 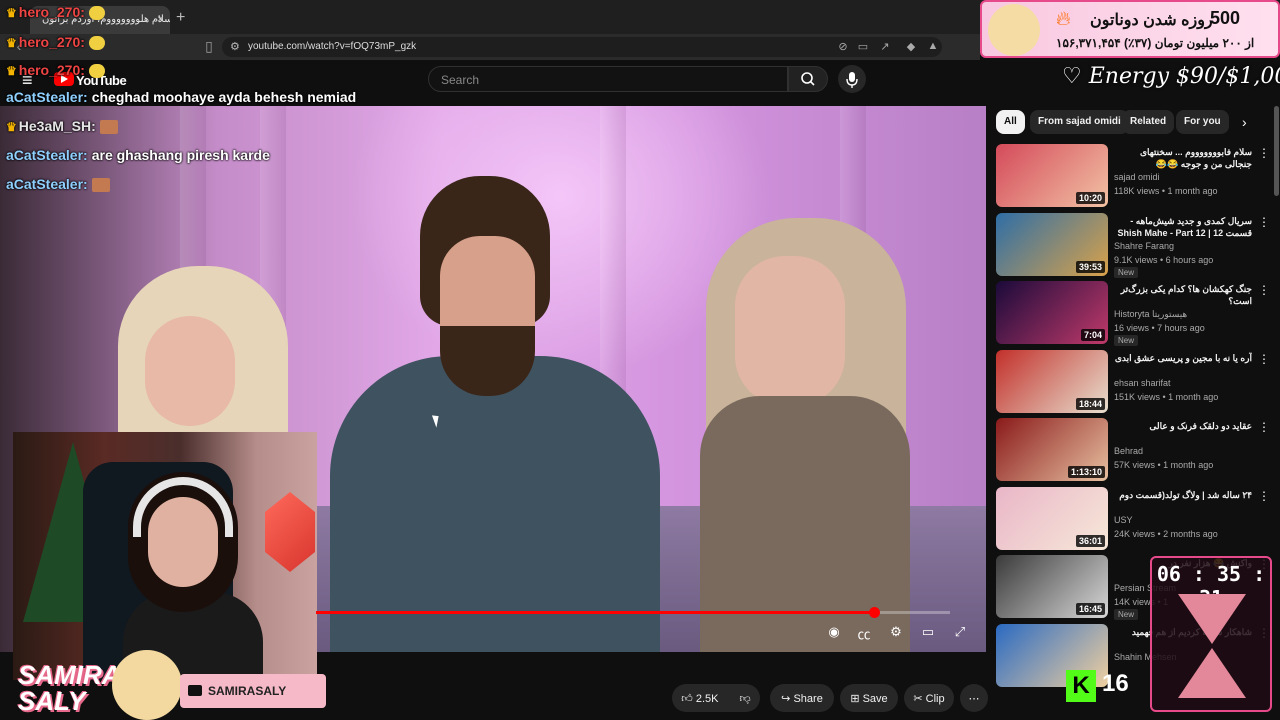 I want to click on fullscreen-icon: ⤢, so click(x=960, y=632).